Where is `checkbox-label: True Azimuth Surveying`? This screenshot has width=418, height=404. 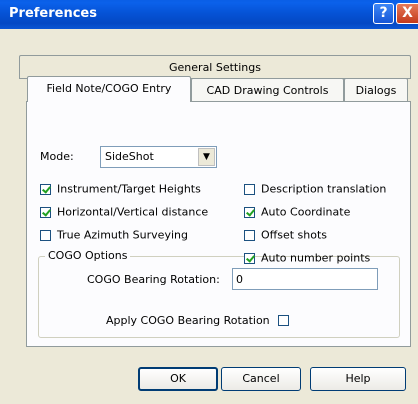 checkbox-label: True Azimuth Surveying is located at coordinates (122, 235).